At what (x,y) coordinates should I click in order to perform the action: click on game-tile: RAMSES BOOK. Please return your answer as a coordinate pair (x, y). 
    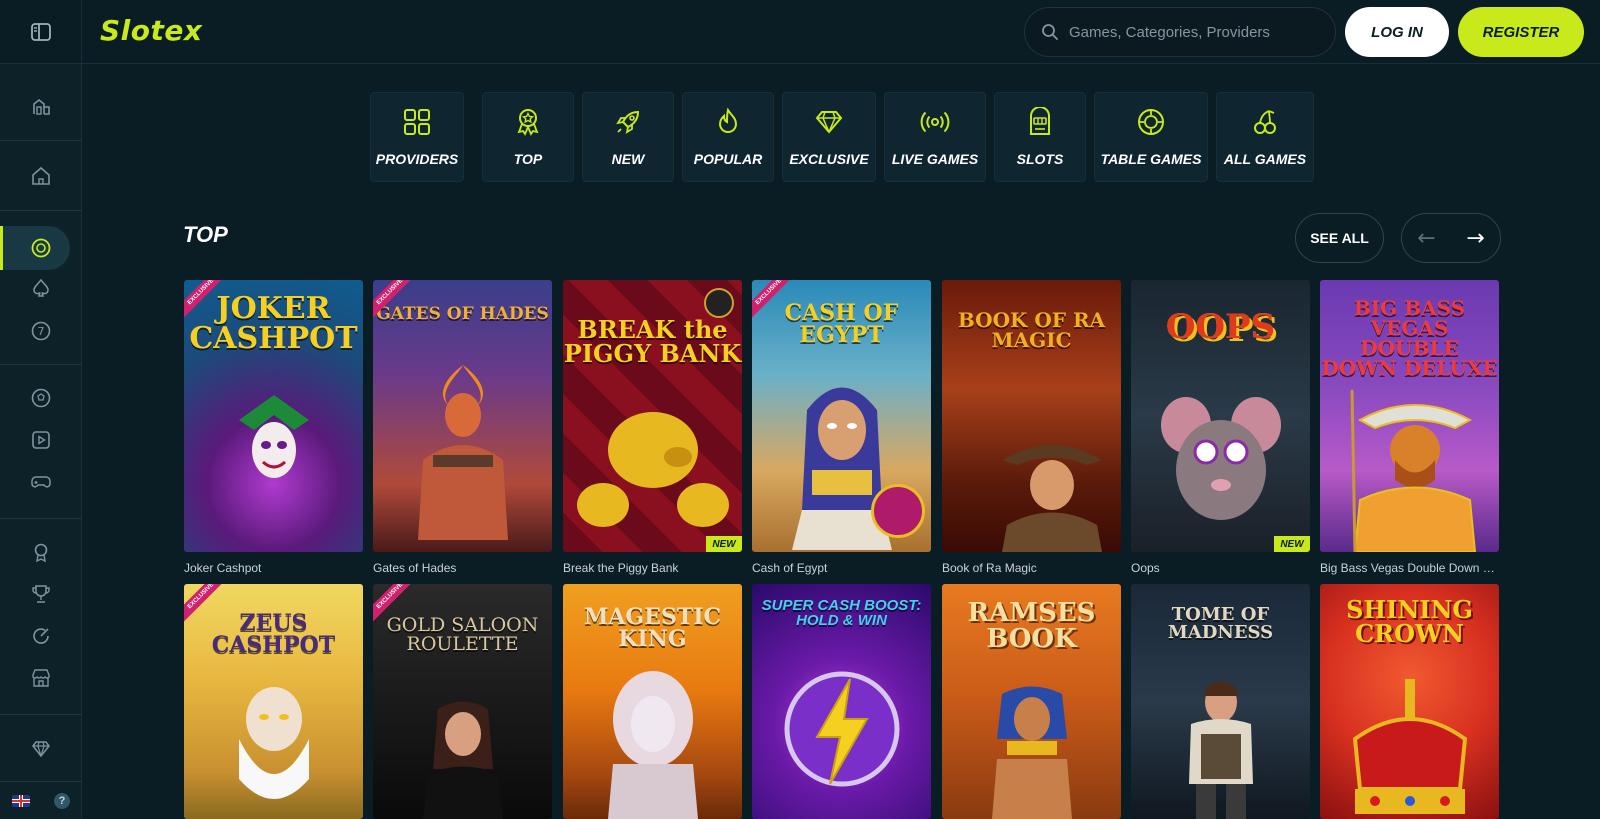
    Looking at the image, I should click on (1031, 701).